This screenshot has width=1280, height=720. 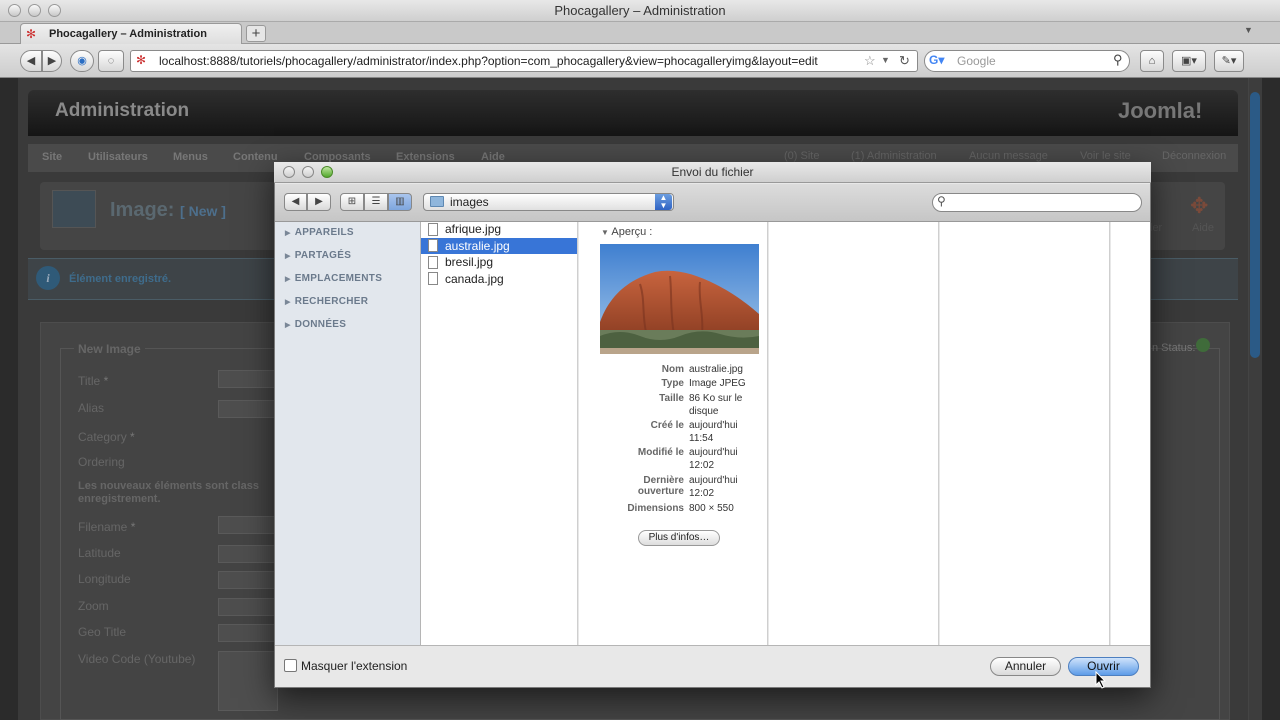 What do you see at coordinates (885, 60) in the screenshot?
I see `url-history-dropdown-icon: ▼` at bounding box center [885, 60].